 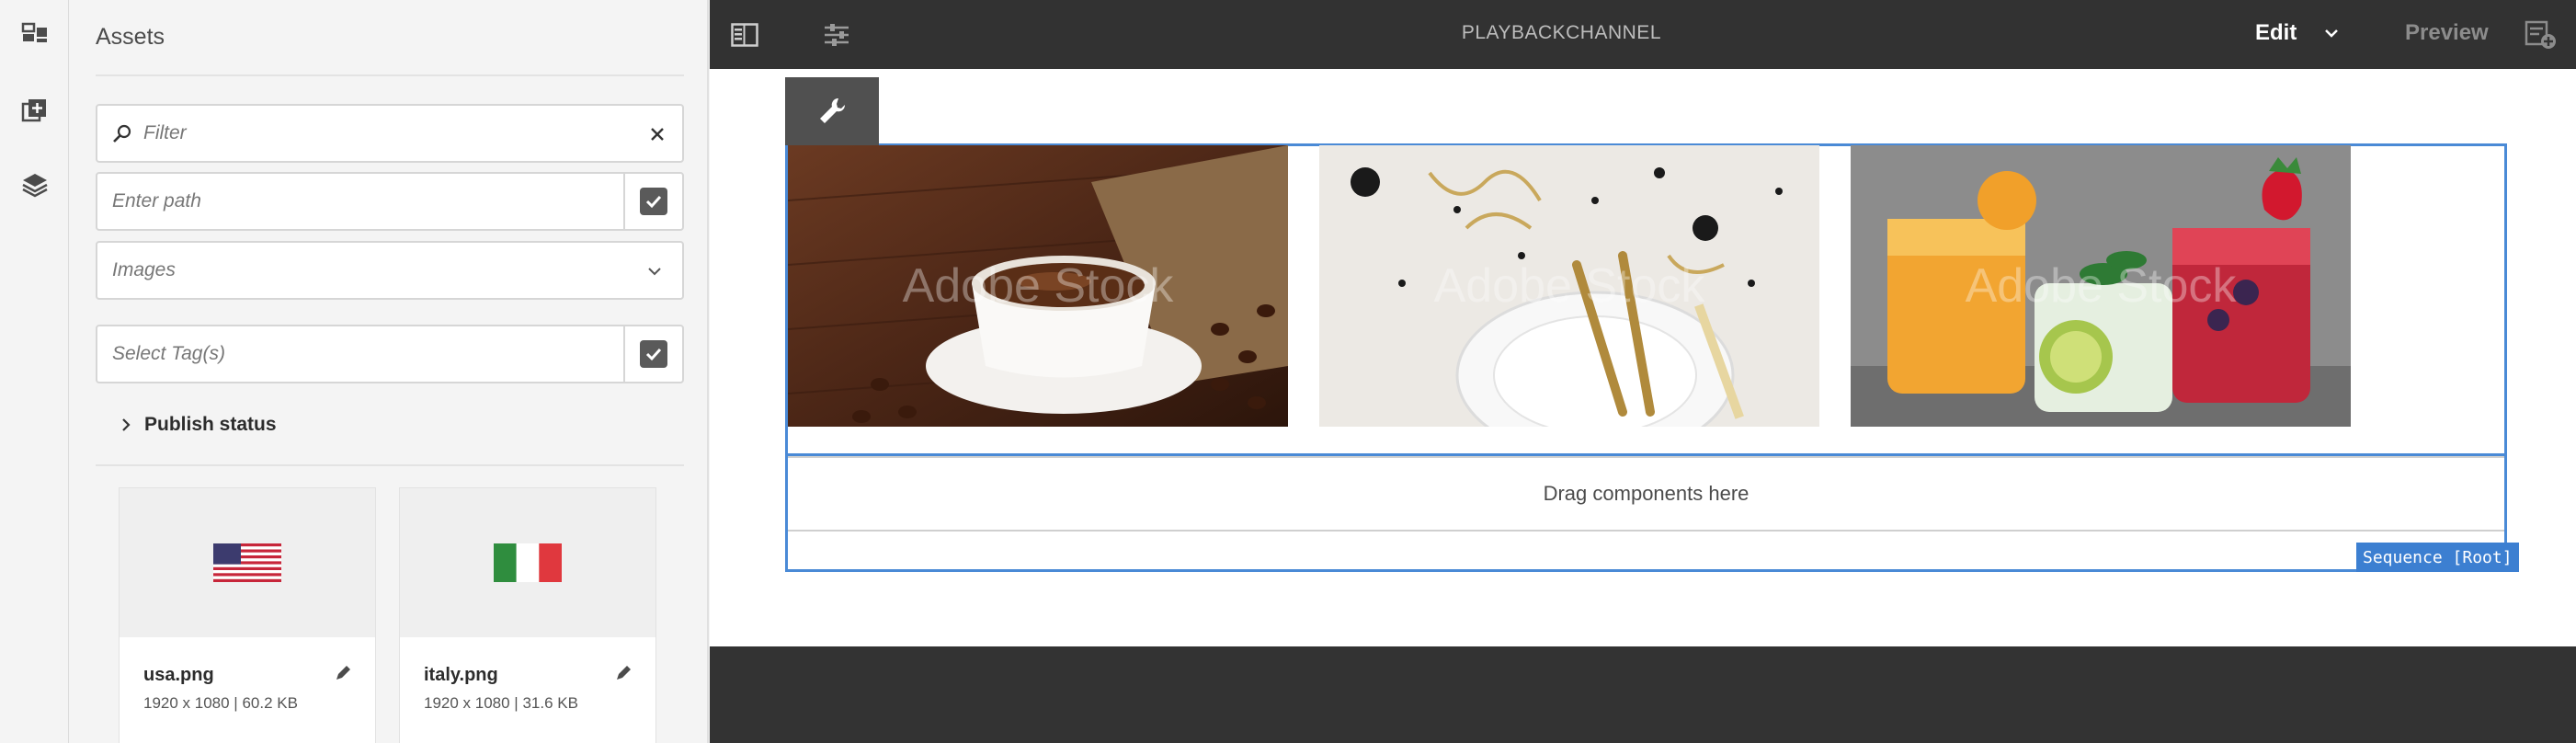 I want to click on asset-card: italy.png 1920 x 1080 | 31.6 KB, so click(x=527, y=615).